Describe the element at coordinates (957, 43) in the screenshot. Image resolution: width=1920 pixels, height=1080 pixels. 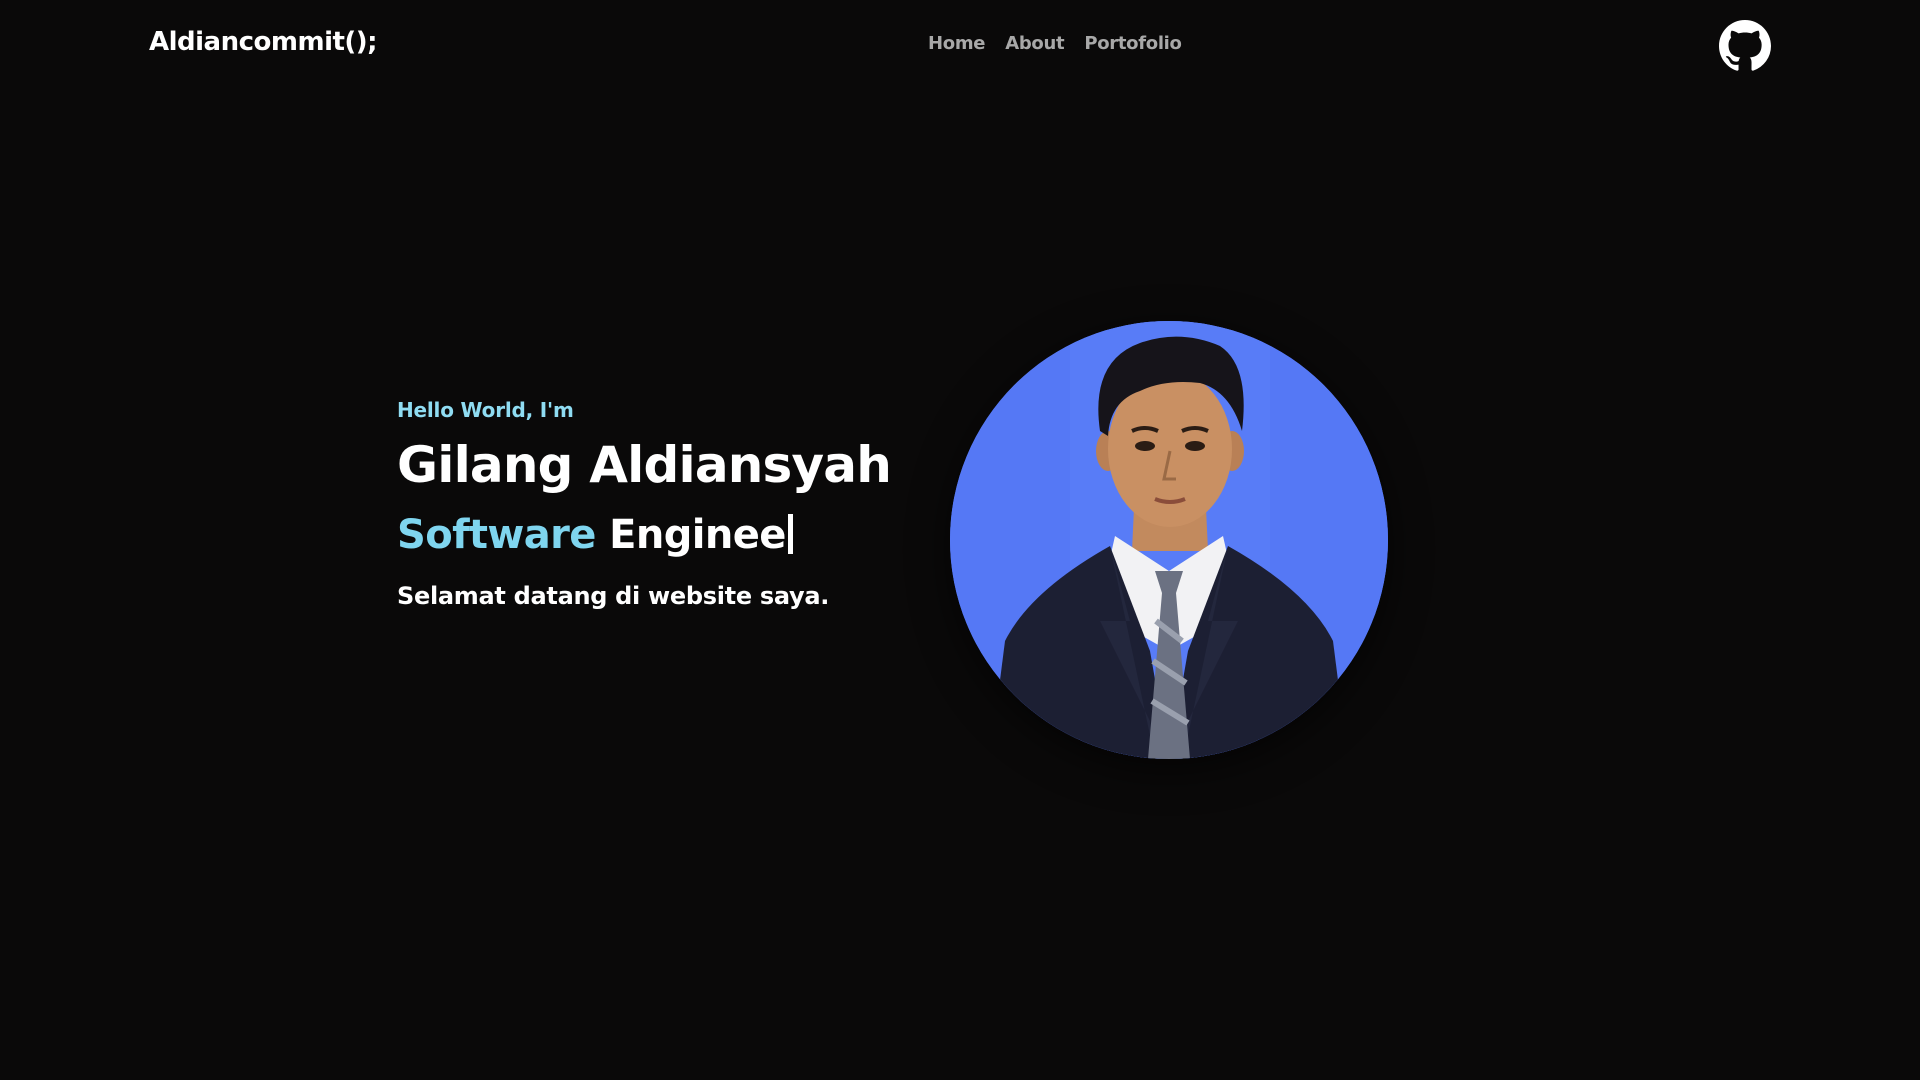
I see `nav-link-home: Home` at that location.